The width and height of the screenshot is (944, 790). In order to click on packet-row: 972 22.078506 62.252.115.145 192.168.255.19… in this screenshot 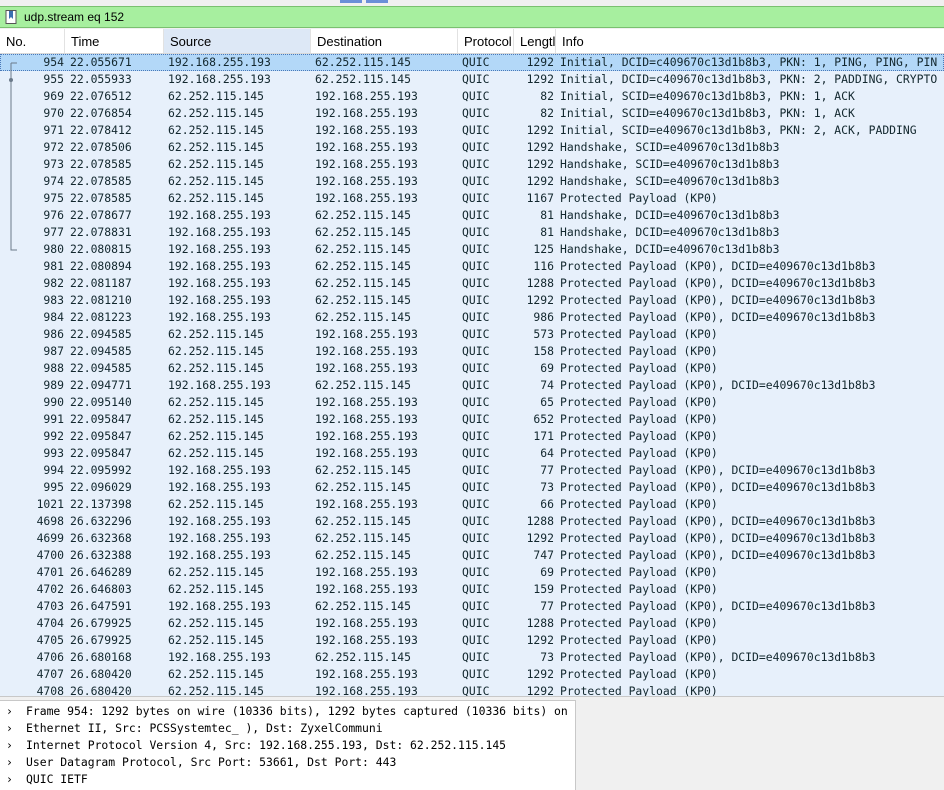, I will do `click(472, 147)`.